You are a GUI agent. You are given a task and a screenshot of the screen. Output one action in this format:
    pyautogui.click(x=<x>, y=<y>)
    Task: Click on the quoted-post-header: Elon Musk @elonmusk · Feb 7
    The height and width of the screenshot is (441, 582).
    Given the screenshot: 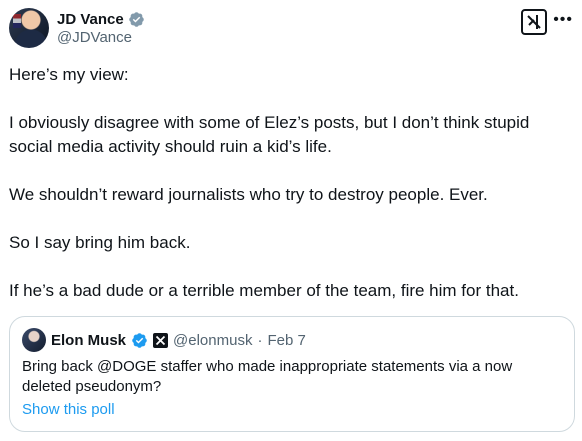 What is the action you would take?
    pyautogui.click(x=164, y=340)
    